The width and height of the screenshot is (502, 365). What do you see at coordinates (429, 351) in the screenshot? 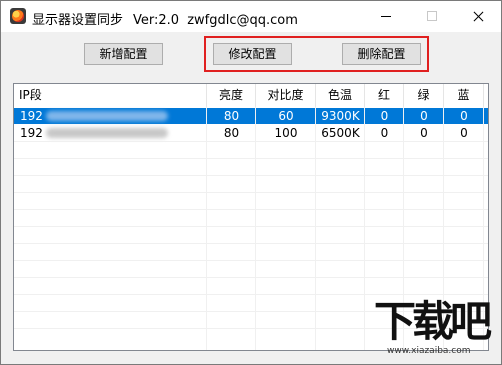
I see `watermark-url: www.xiazaiba.com` at bounding box center [429, 351].